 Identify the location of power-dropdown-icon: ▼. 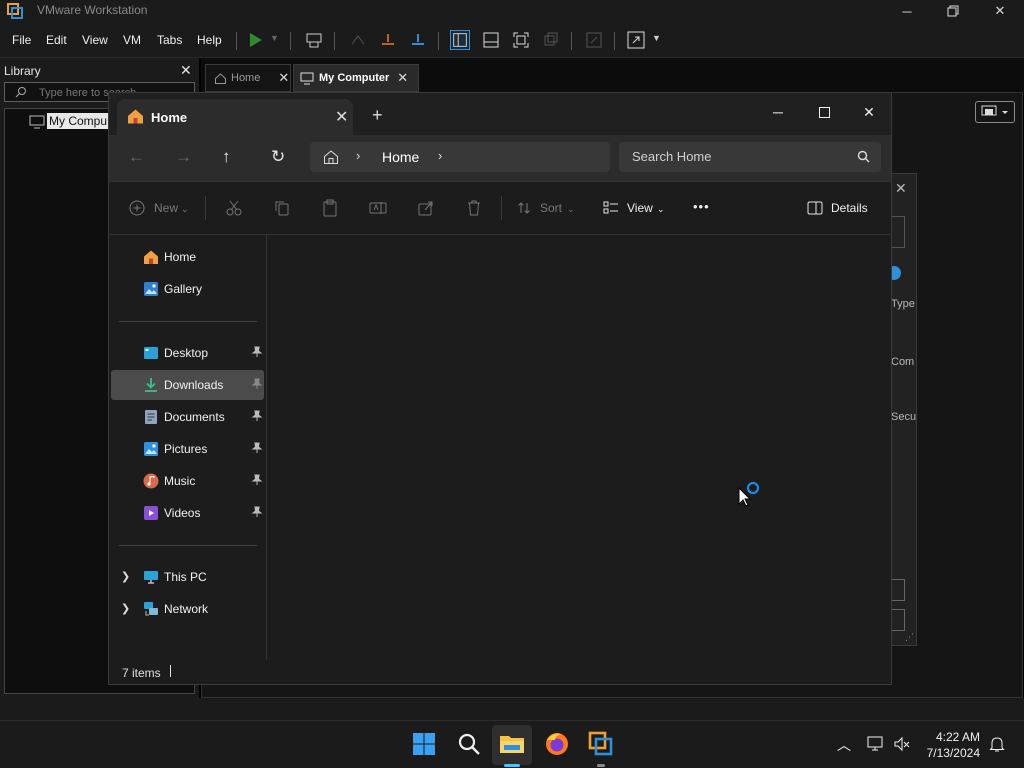
(280, 43).